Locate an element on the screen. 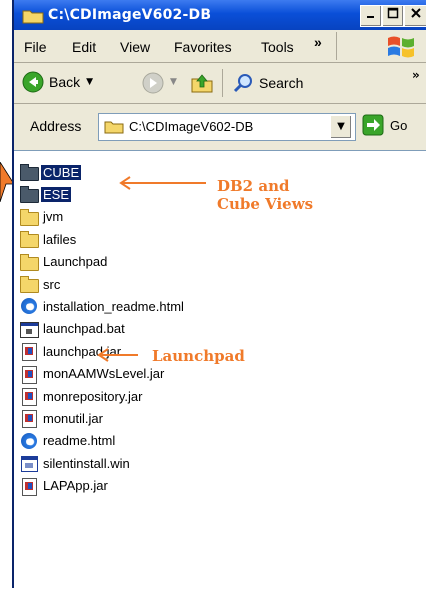 This screenshot has height=589, width=426. list-item: monAAMWsLevel.jar is located at coordinates (93, 374).